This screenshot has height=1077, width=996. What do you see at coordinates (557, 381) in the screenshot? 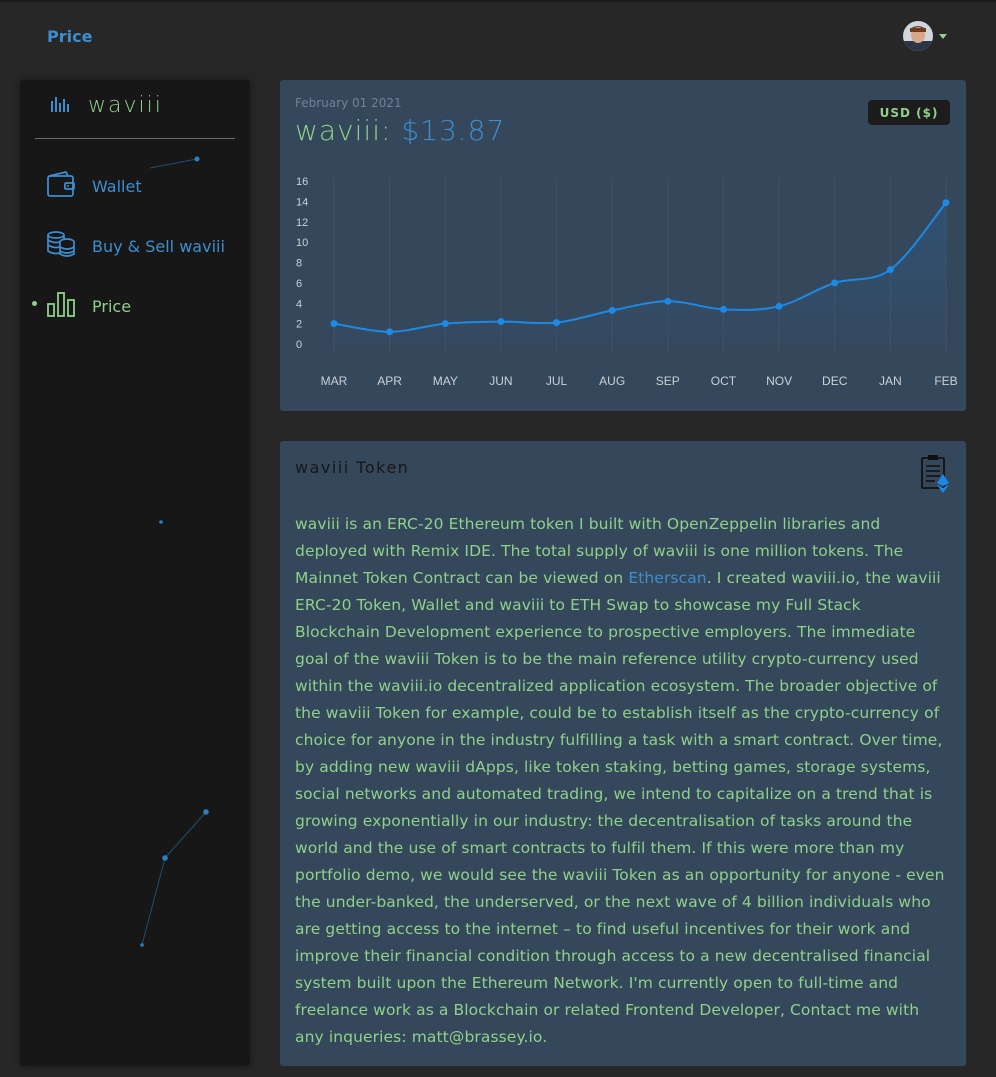
I see `x-tick-label: JUL` at bounding box center [557, 381].